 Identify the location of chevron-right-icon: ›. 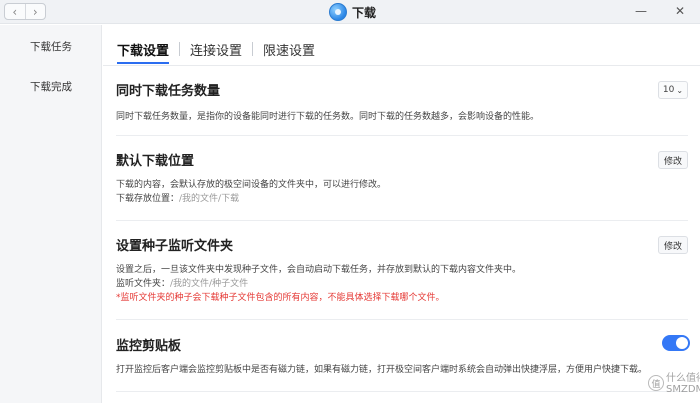
(35, 11).